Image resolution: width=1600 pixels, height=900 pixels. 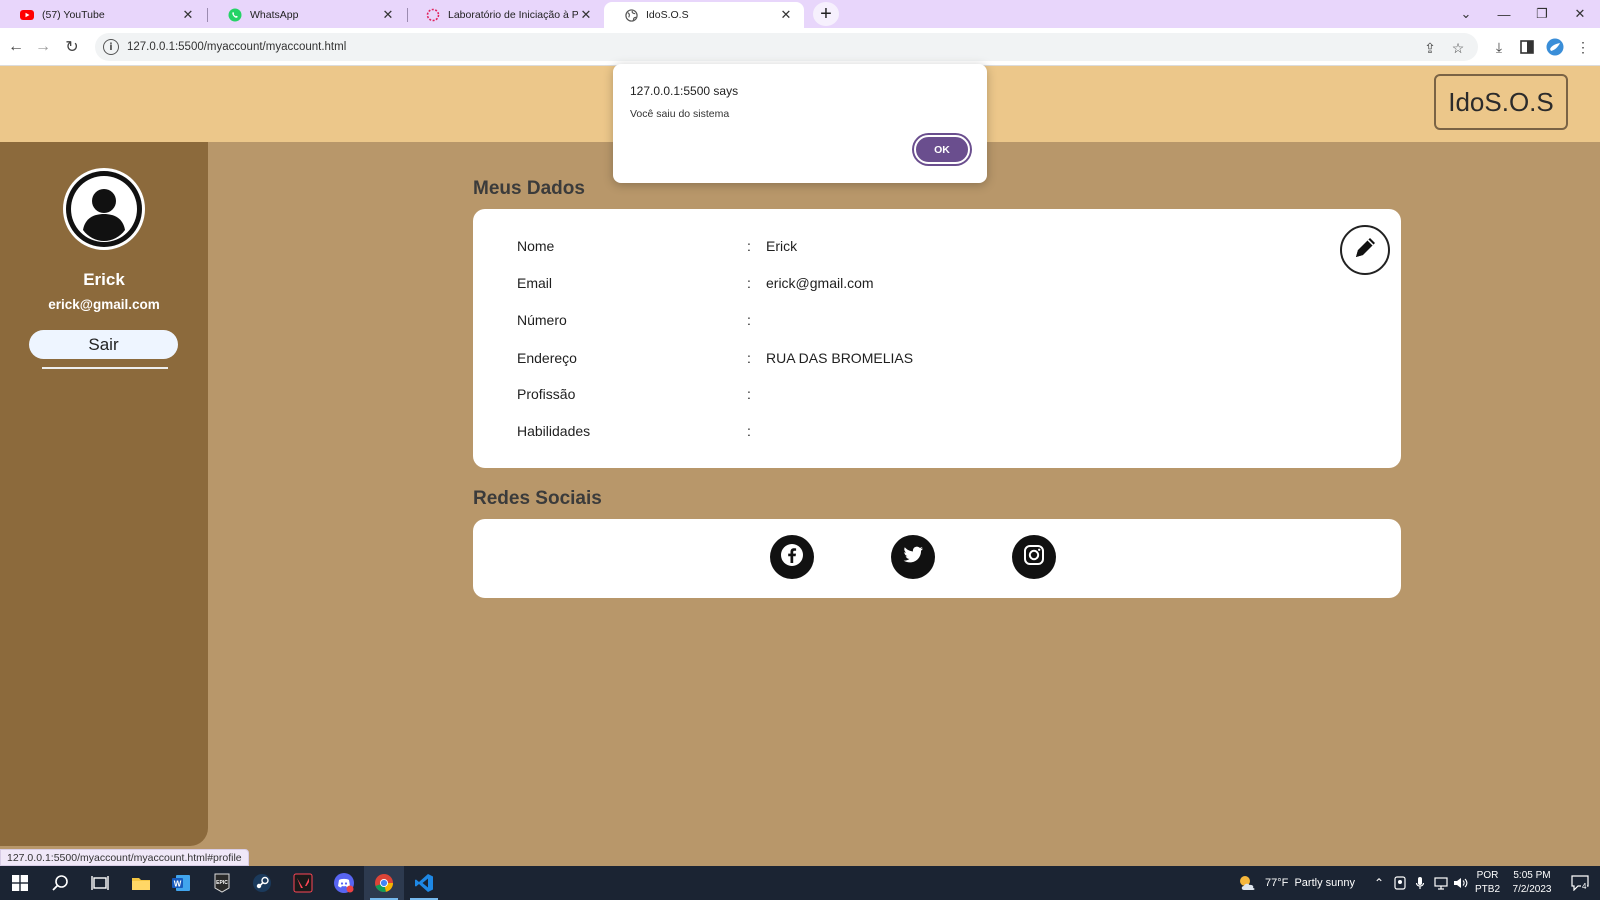 I want to click on steam-icon, so click(x=262, y=883).